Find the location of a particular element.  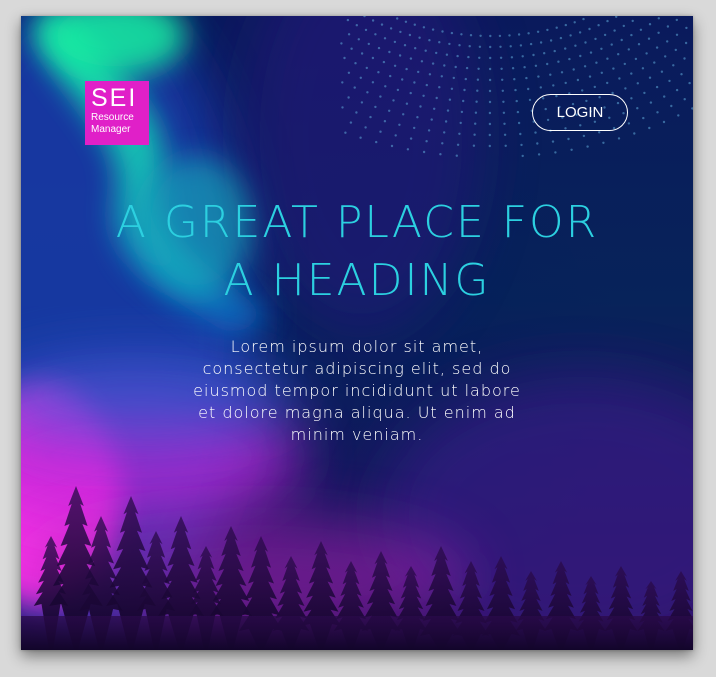

logo-subtitle-line2: Manager is located at coordinates (111, 129).